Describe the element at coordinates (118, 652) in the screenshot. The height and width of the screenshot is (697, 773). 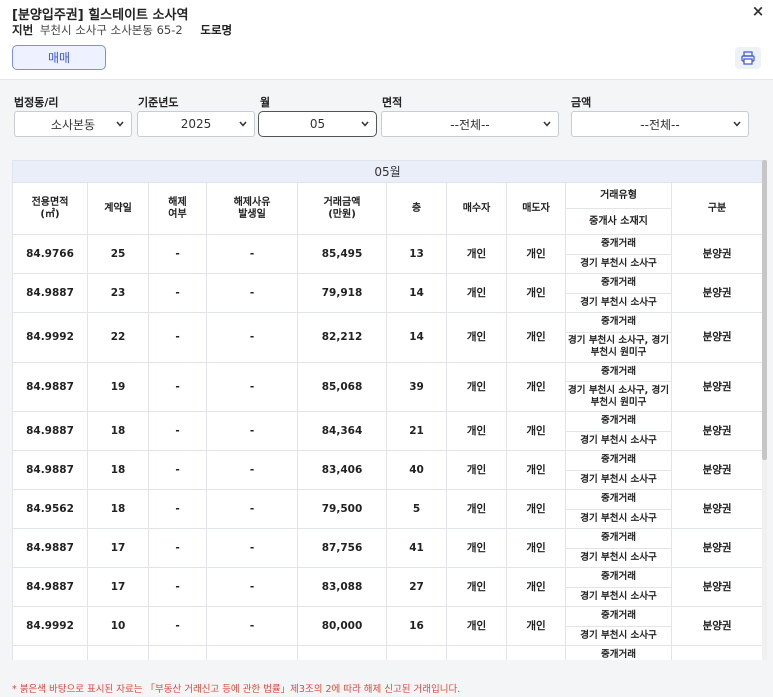
I see `cell-day` at that location.